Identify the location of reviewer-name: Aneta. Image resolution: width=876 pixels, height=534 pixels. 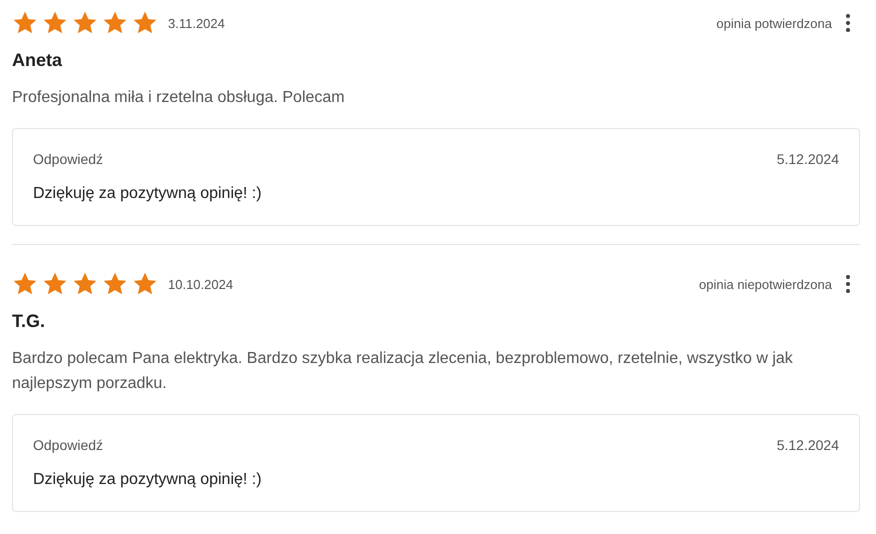
(38, 60).